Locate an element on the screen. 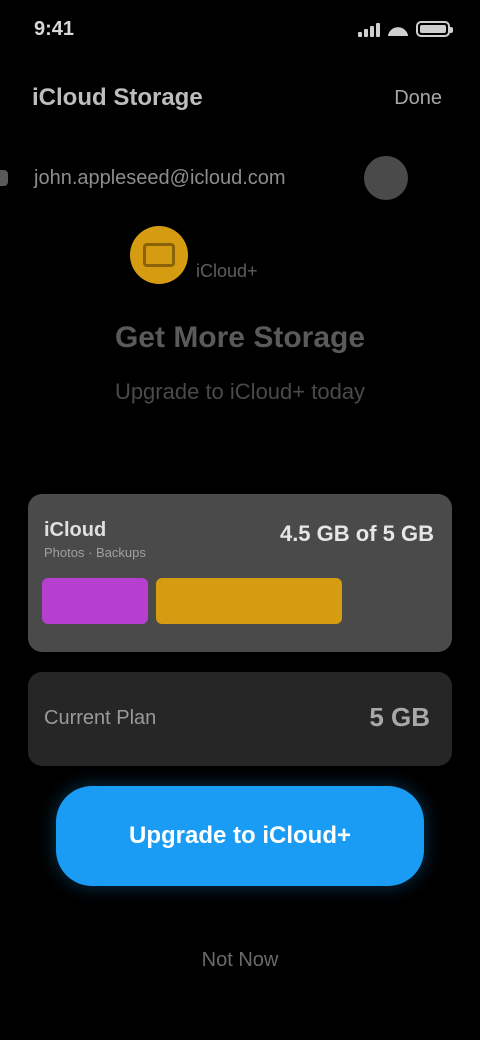 Image resolution: width=480 pixels, height=1040 pixels. storage-segment-photos is located at coordinates (95, 601).